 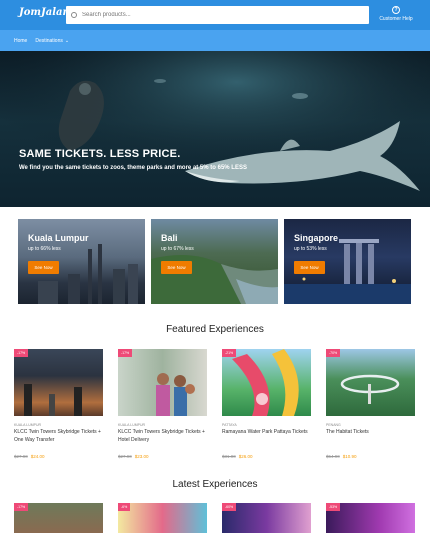 I want to click on destination-card-singapore: Singapore up to 53% less See Now, so click(x=347, y=261).